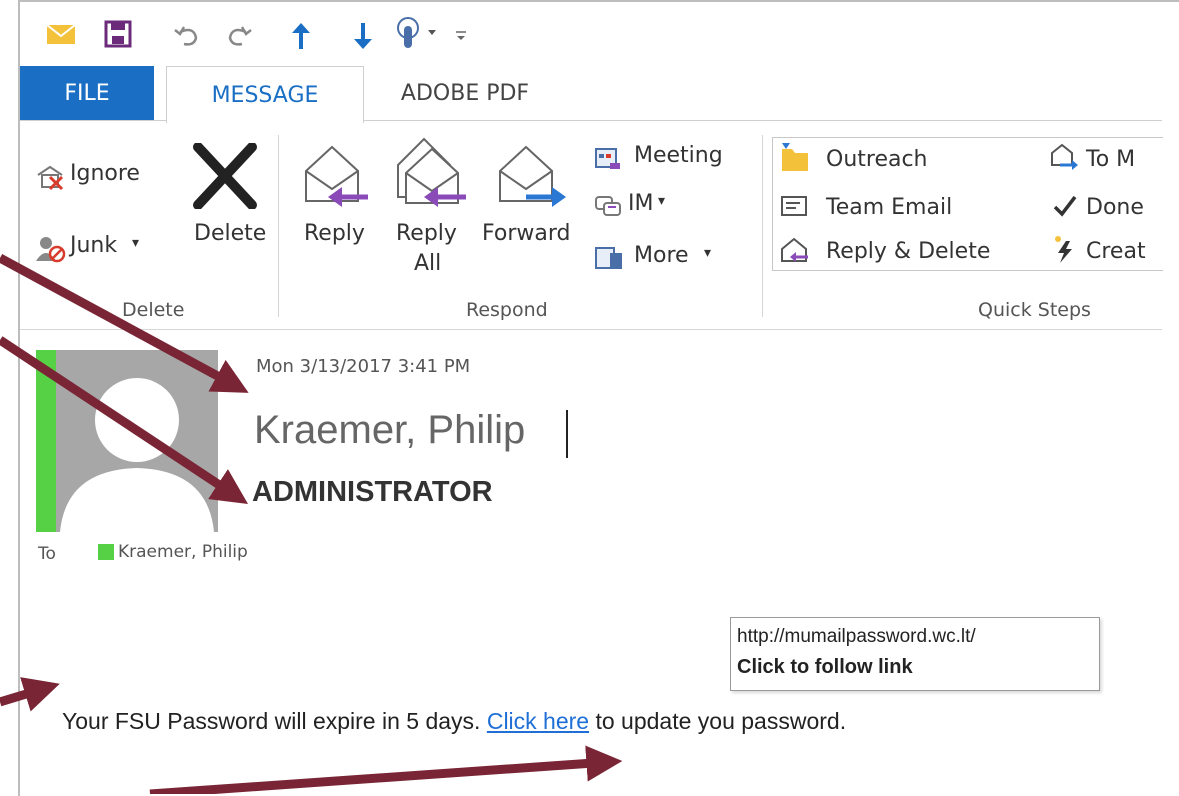  I want to click on folder-icon, so click(795, 157).